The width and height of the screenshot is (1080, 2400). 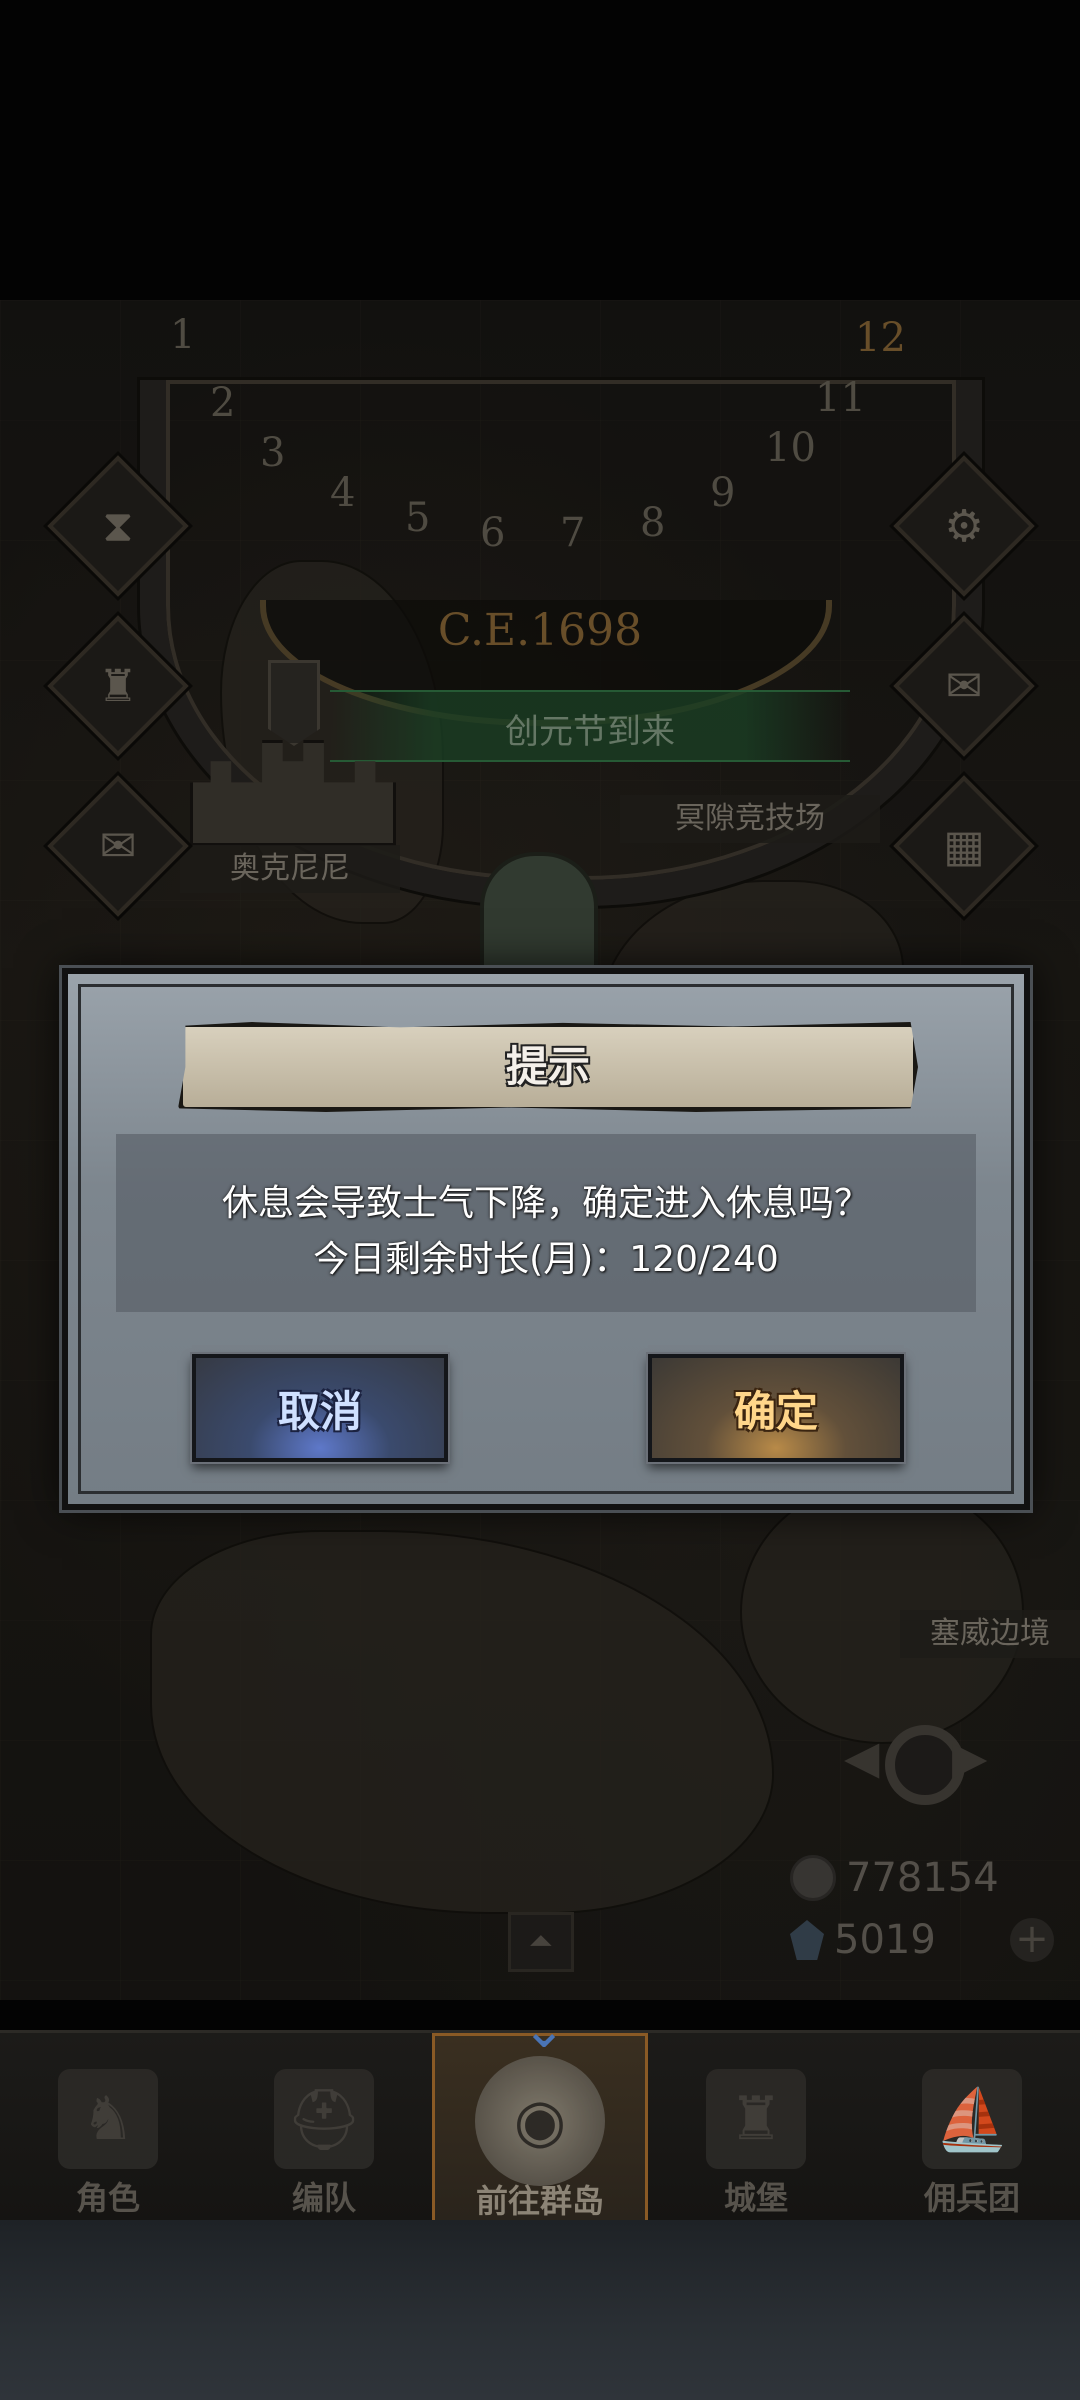 I want to click on helmet-icon: ⛑, so click(x=324, y=2119).